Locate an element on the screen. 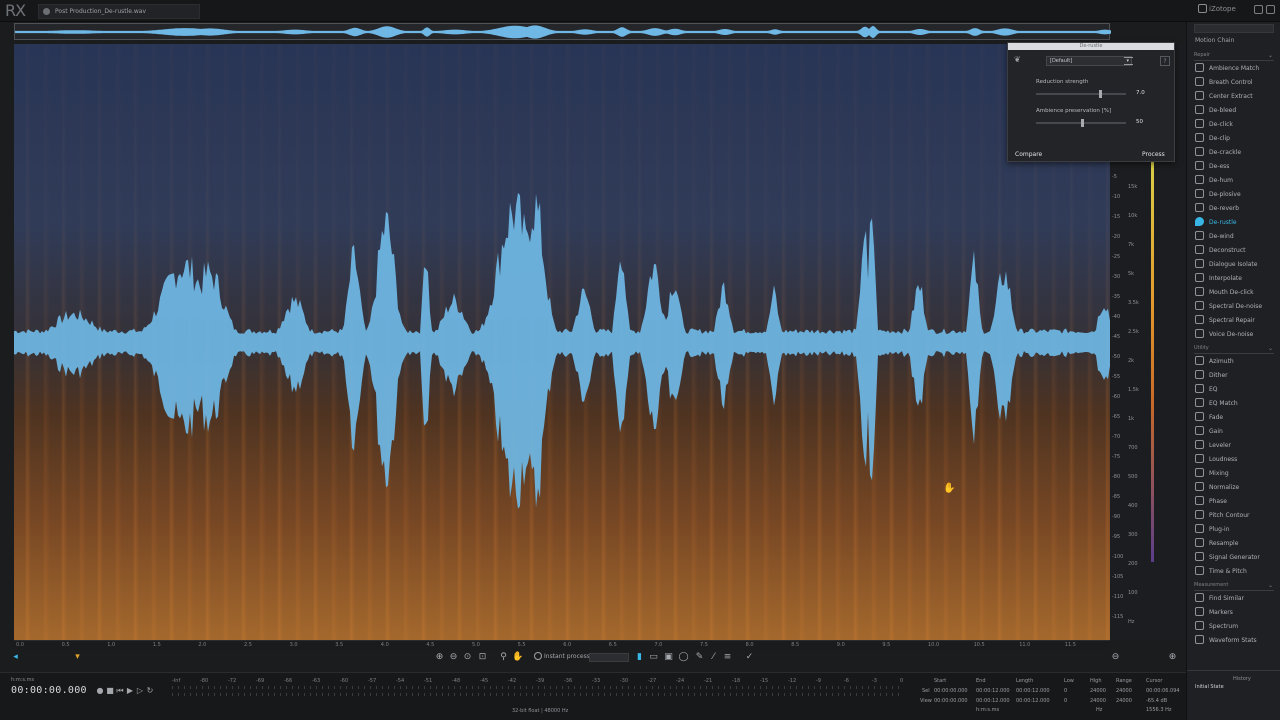 The height and width of the screenshot is (720, 1280). help-icon: ? is located at coordinates (1165, 61).